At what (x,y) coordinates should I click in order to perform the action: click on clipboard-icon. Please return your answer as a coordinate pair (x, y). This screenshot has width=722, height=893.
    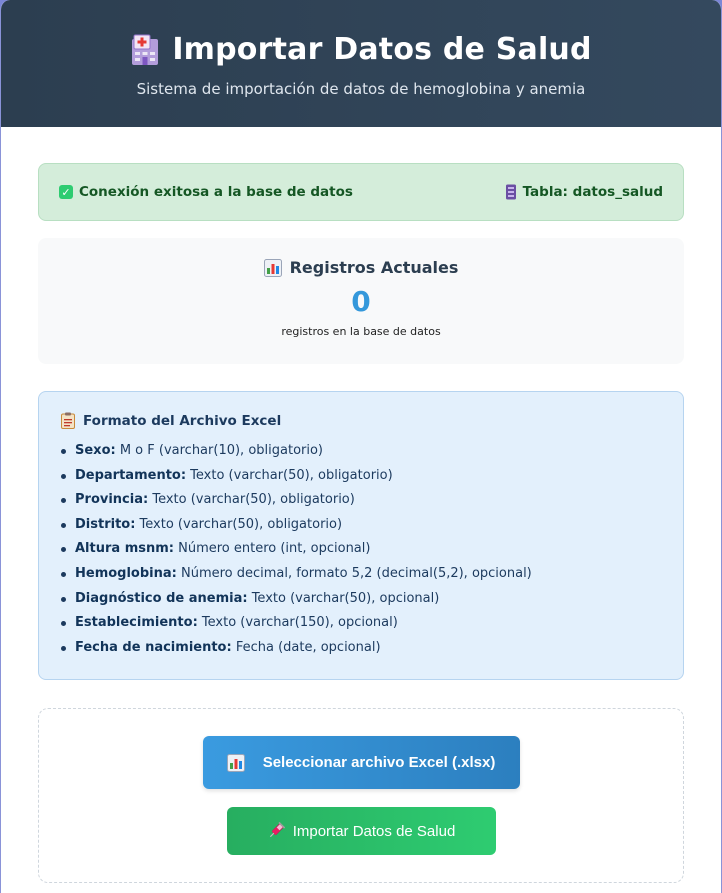
    Looking at the image, I should click on (68, 420).